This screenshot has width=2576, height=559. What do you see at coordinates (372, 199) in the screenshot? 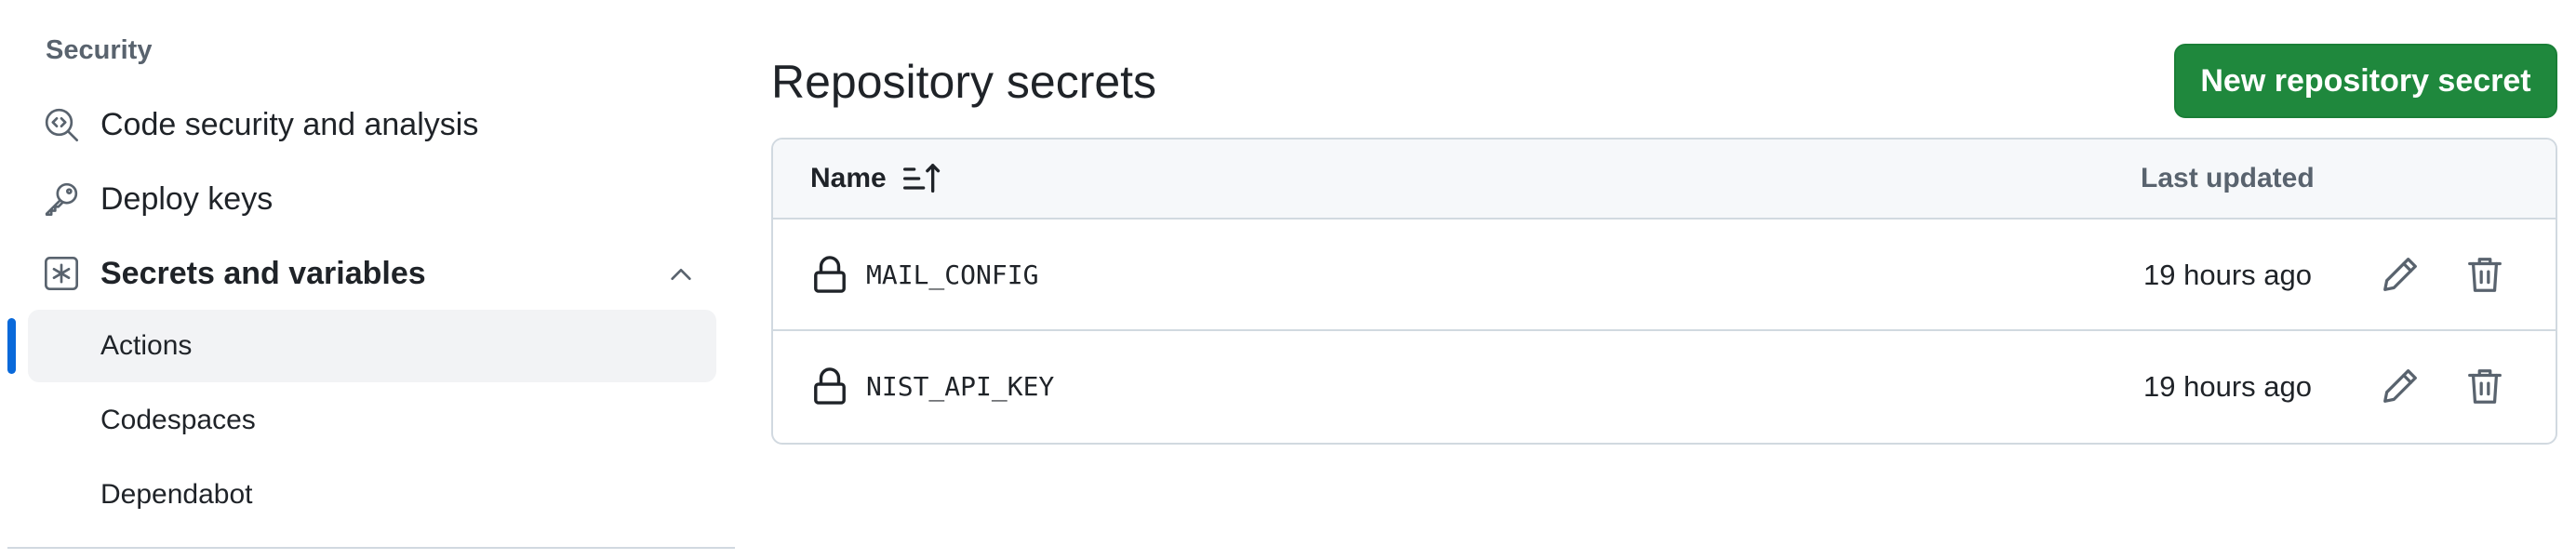
I see `sidebar-item-deploy-keys: Deploy keys` at bounding box center [372, 199].